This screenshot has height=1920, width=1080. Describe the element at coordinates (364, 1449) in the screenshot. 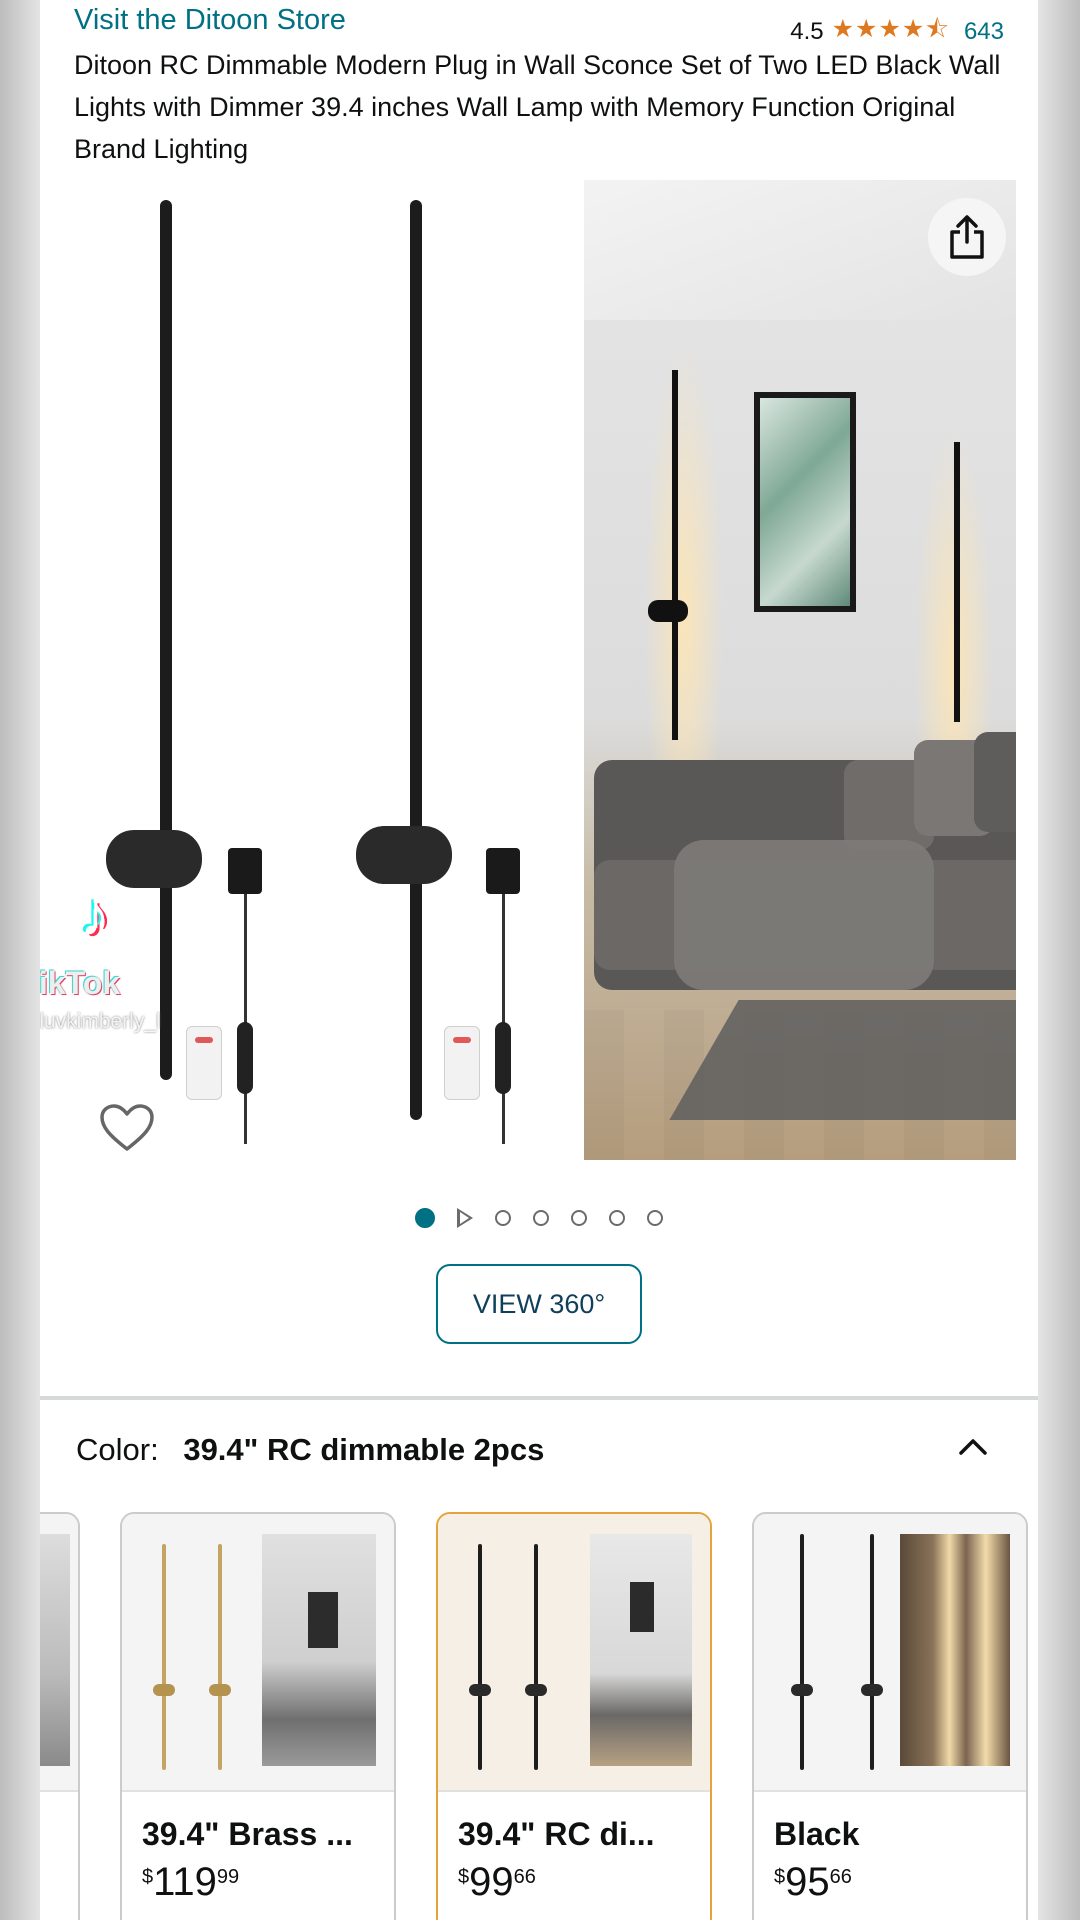

I see `selected-color-value: 39.4" RC dimmable 2pcs` at that location.